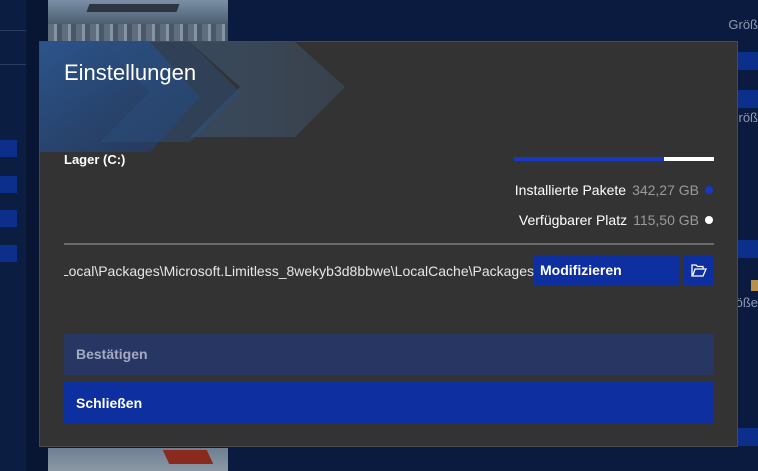 Image resolution: width=758 pixels, height=471 pixels. Describe the element at coordinates (389, 354) in the screenshot. I see `confirm-button: Bestätigen` at that location.